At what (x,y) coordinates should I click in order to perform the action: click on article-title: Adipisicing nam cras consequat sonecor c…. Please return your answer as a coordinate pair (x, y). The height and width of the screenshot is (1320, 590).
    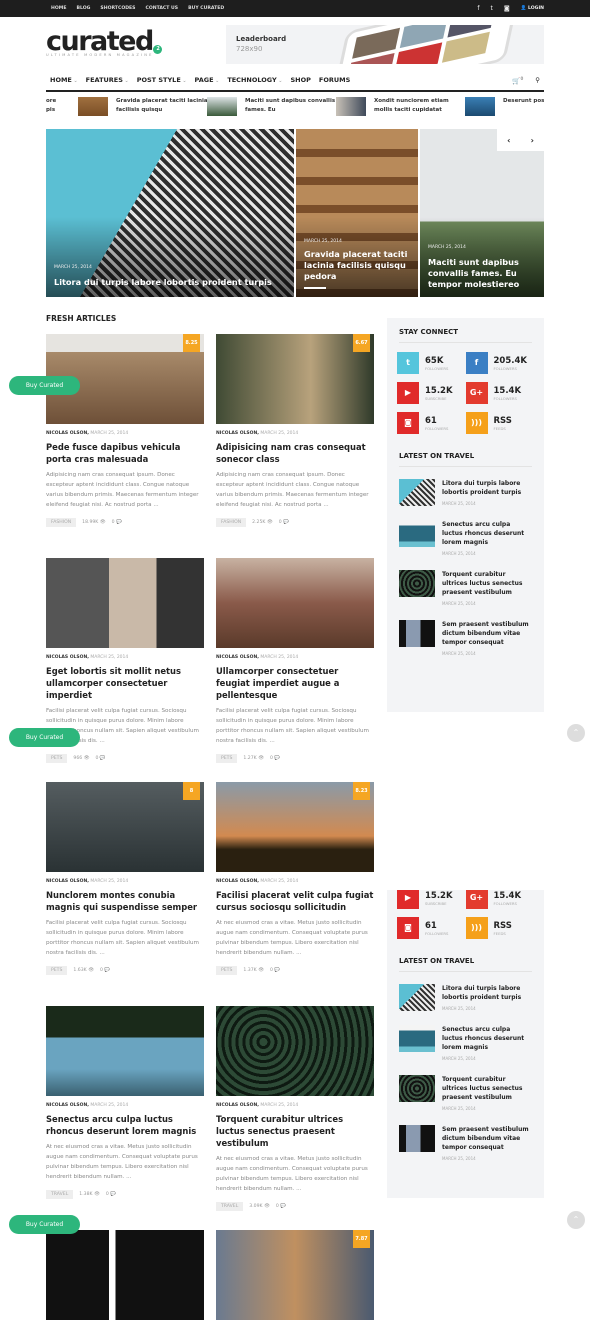
    Looking at the image, I should click on (295, 453).